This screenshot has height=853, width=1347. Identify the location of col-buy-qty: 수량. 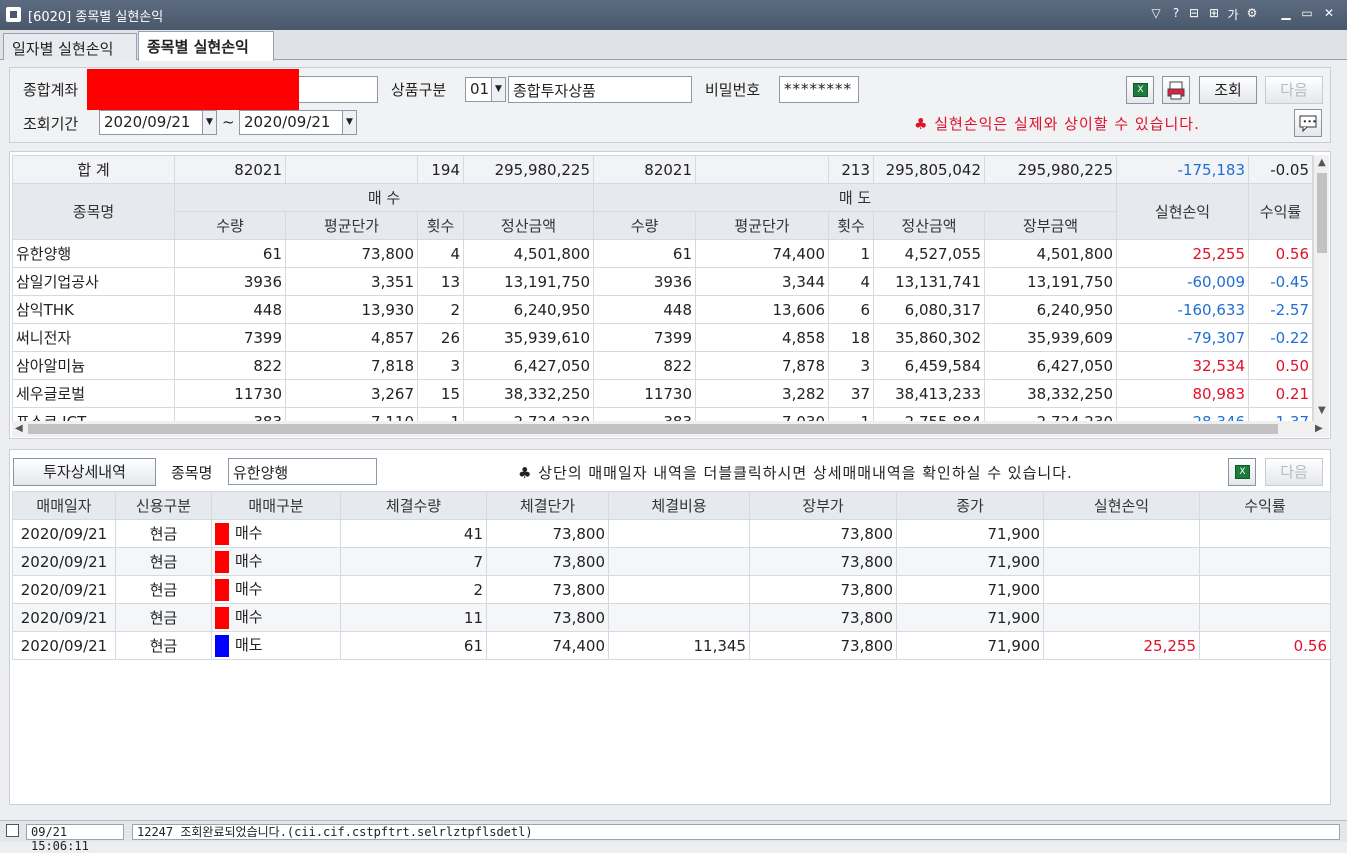
(230, 225).